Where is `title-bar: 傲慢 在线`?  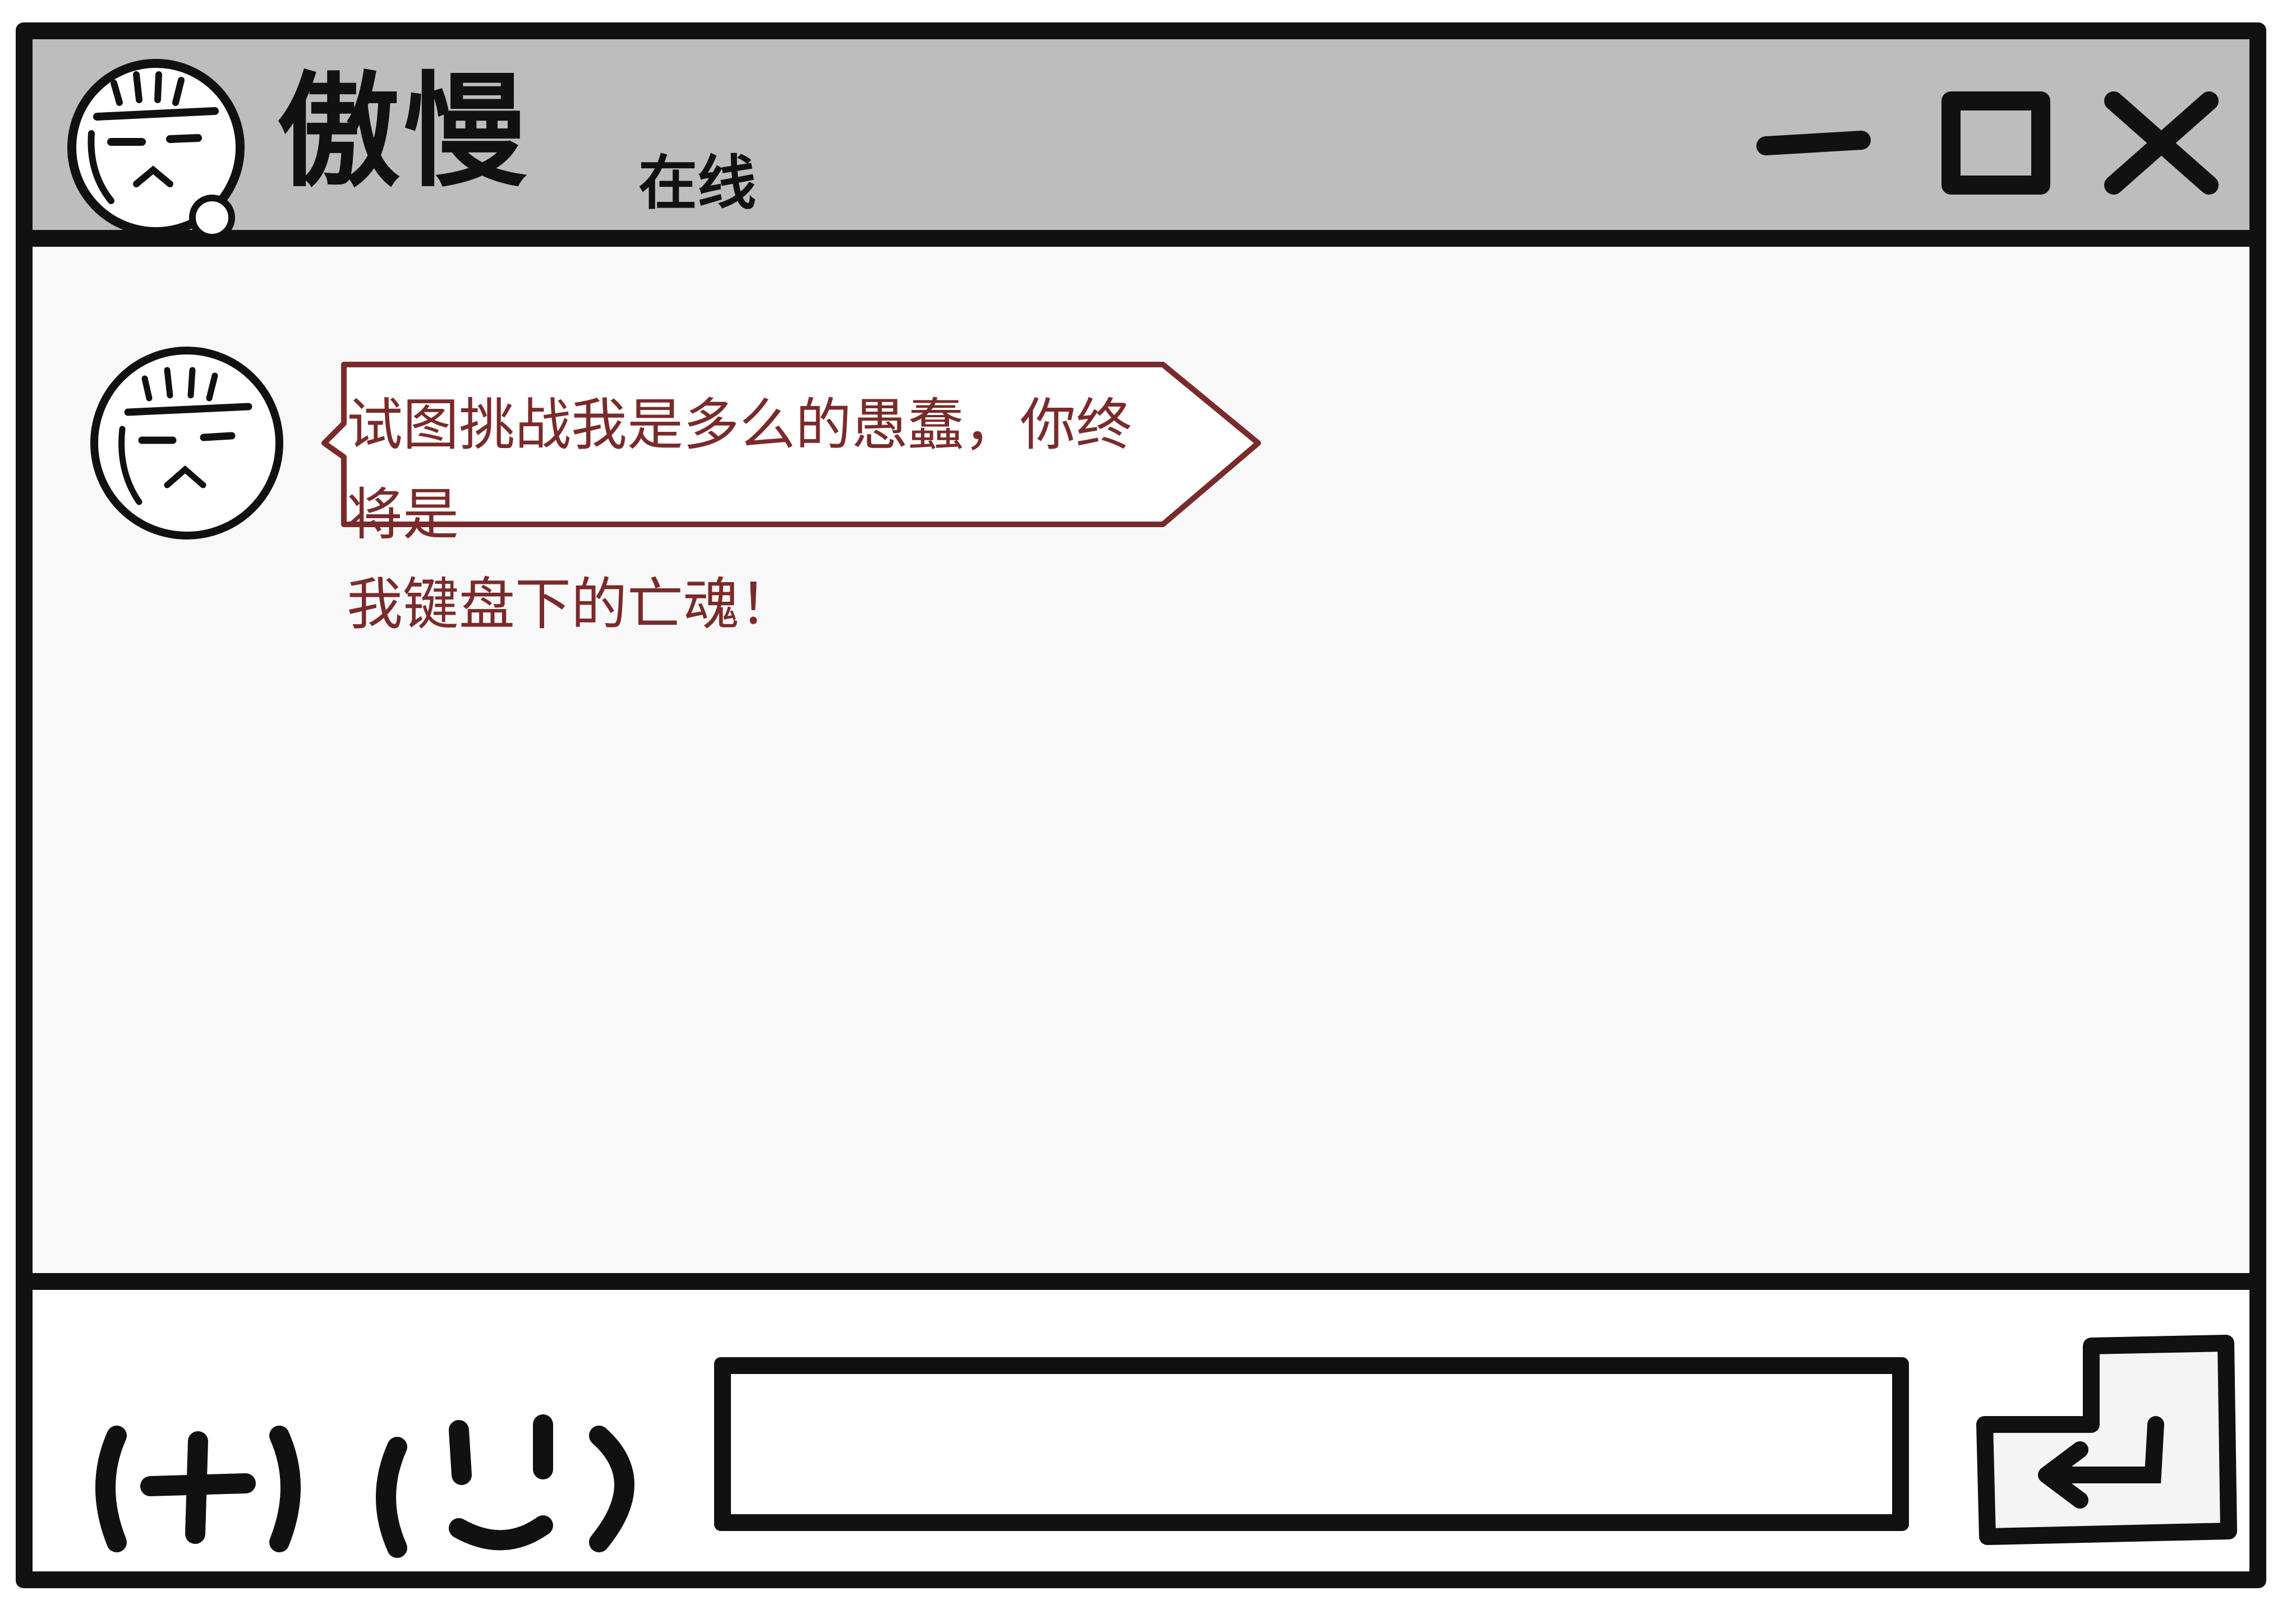 title-bar: 傲慢 在线 is located at coordinates (1141, 143).